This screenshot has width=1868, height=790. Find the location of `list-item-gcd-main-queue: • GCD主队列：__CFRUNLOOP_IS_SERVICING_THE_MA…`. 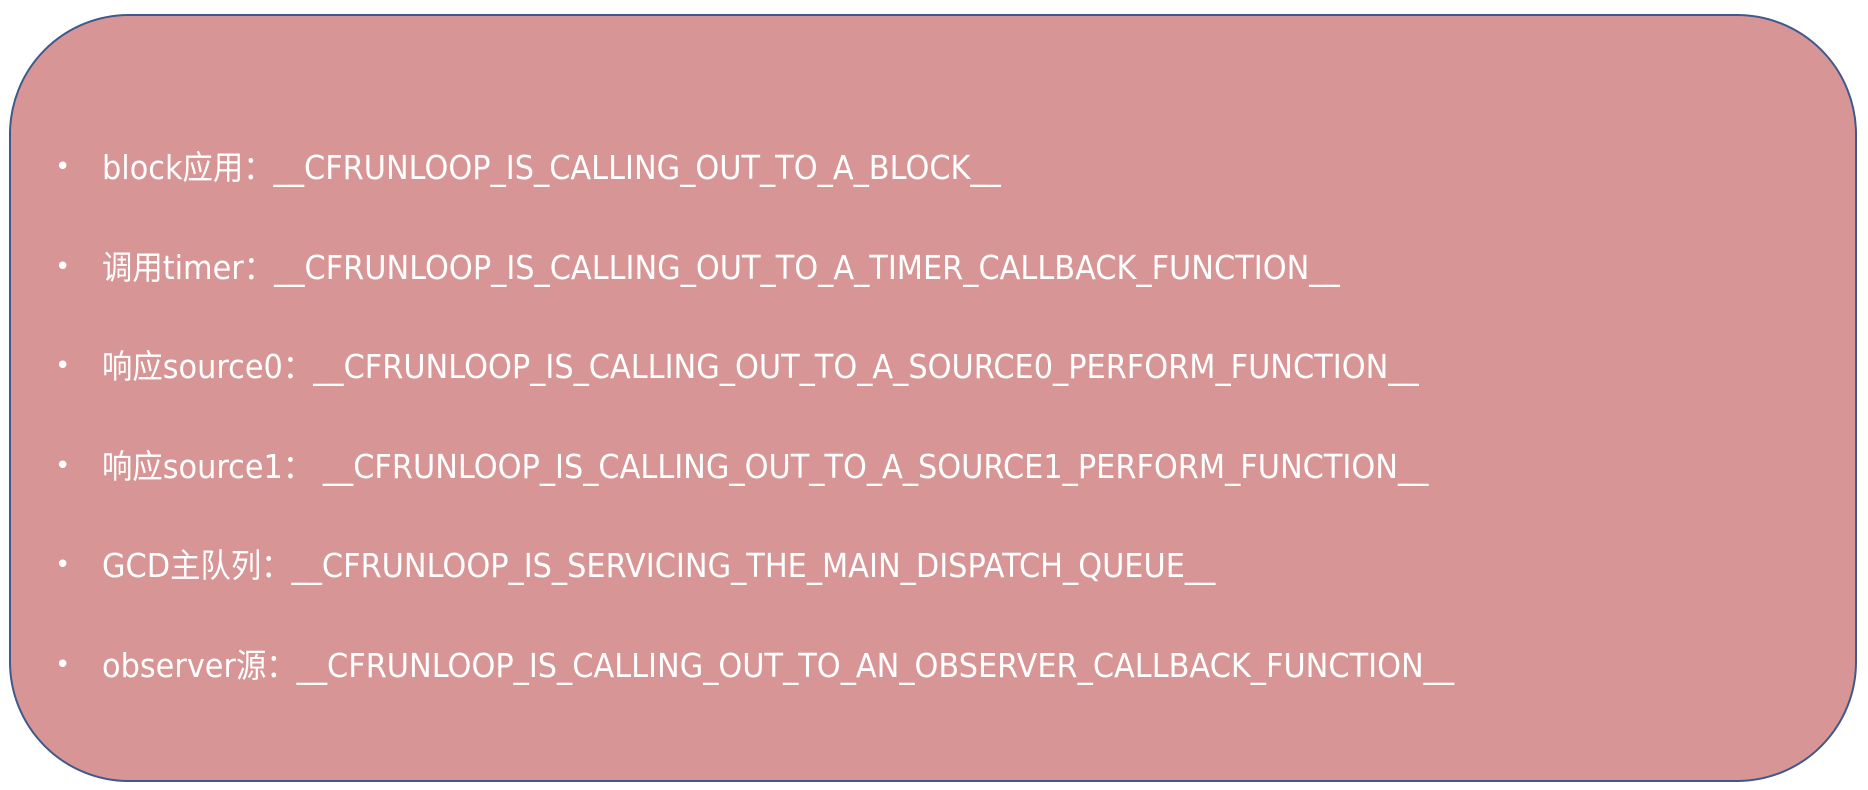

list-item-gcd-main-queue: • GCD主队列：__CFRUNLOOP_IS_SERVICING_THE_MA… is located at coordinates (933, 566).